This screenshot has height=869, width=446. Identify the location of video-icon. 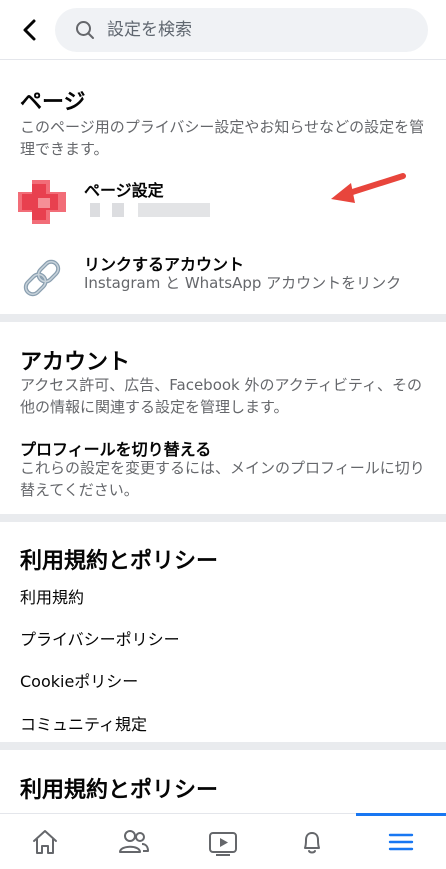
(222, 844).